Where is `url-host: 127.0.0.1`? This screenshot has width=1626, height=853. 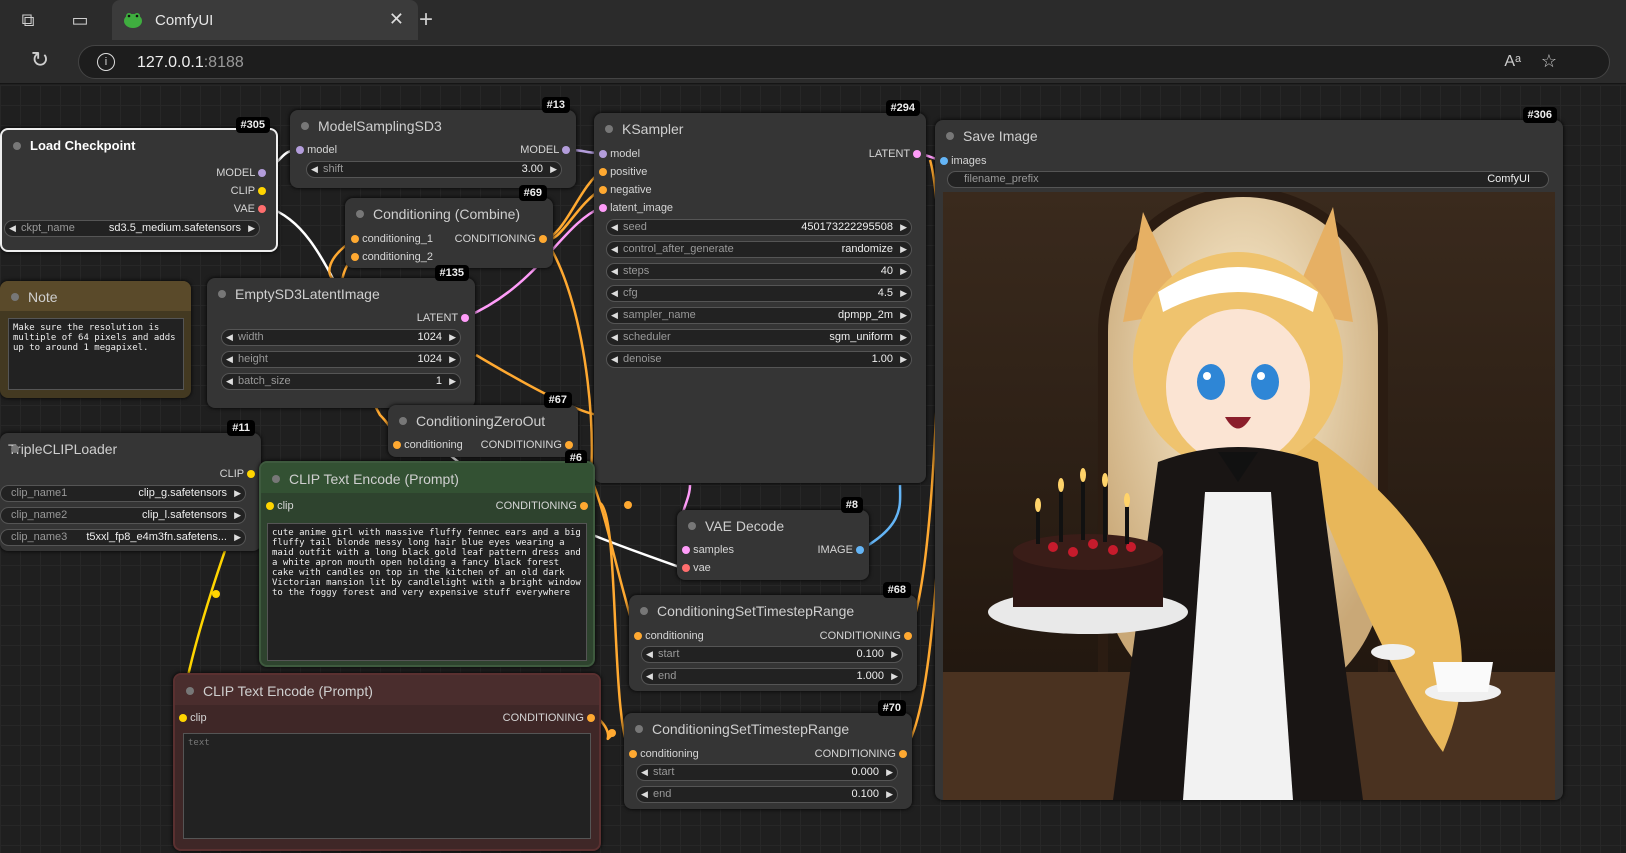 url-host: 127.0.0.1 is located at coordinates (170, 62).